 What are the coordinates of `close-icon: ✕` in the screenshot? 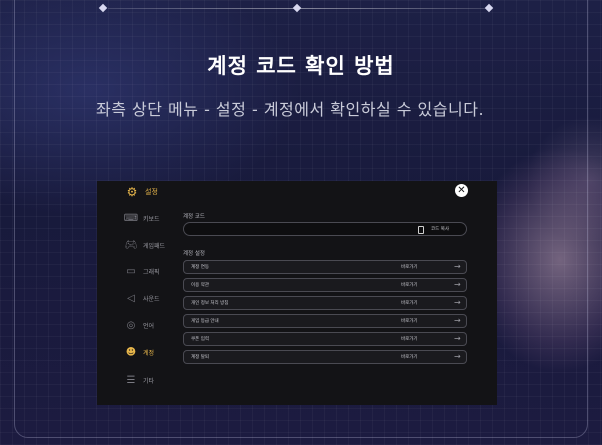 It's located at (461, 190).